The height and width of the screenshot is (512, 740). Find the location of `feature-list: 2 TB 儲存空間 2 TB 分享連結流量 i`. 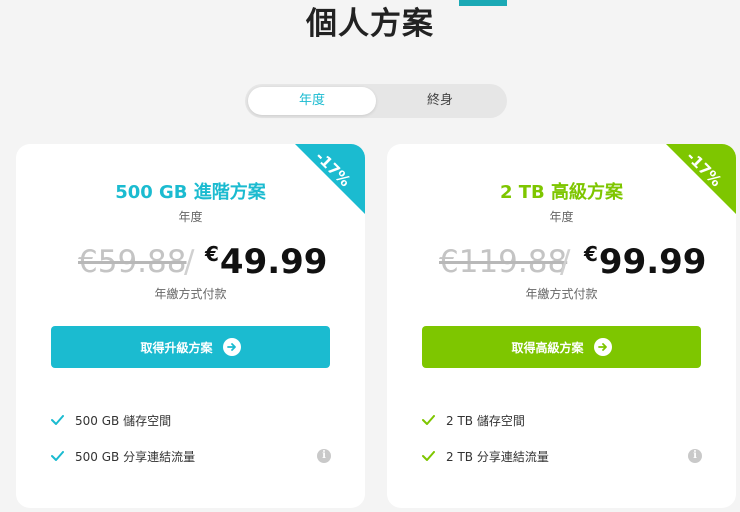

feature-list: 2 TB 儲存空間 2 TB 分享連結流量 i is located at coordinates (562, 438).